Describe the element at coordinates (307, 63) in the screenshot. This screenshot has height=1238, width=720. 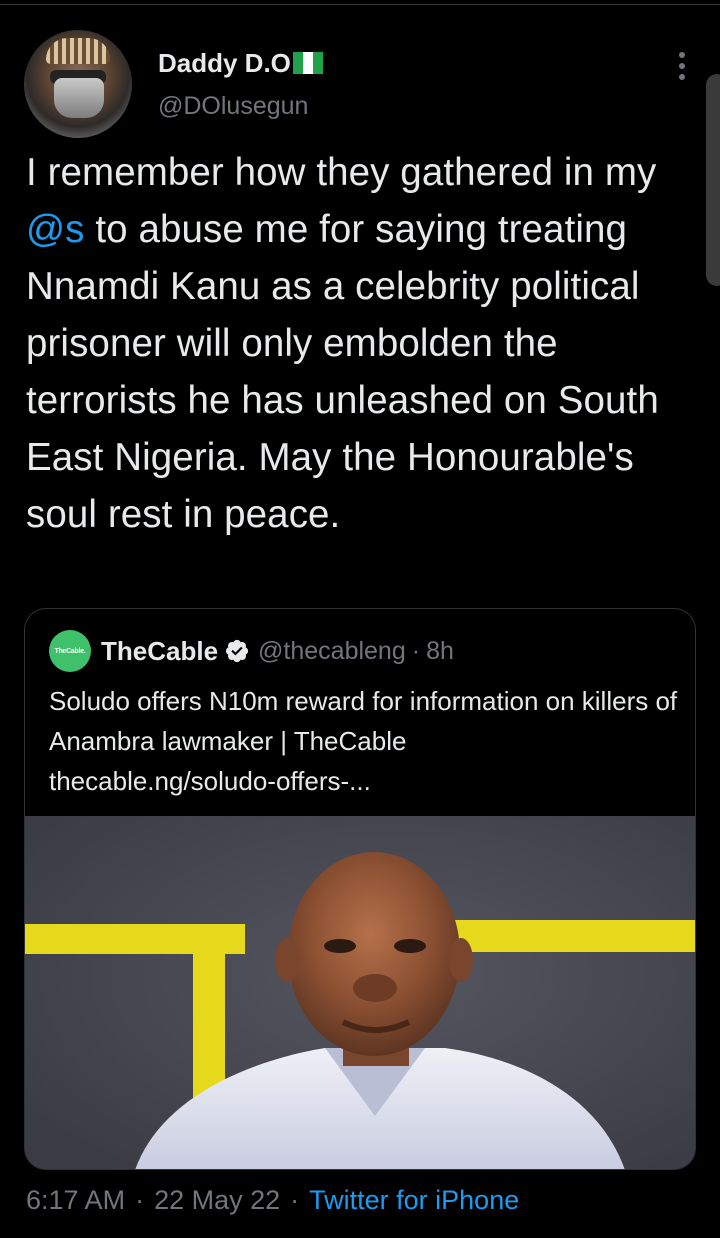
I see `nigeria-flag-icon` at that location.